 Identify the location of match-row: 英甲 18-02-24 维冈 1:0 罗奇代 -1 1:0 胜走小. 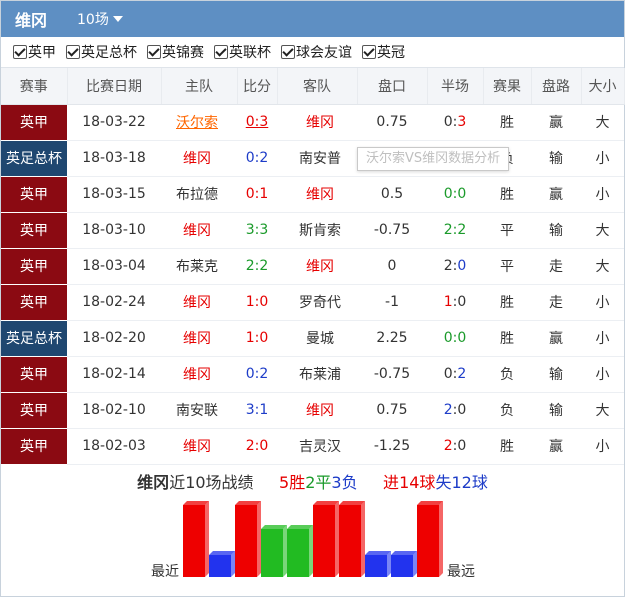
(312, 302).